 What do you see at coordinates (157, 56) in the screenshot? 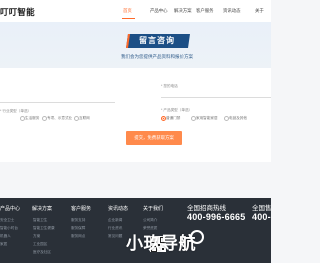
I see `page-subtitle: 我们会为您提供产品资料和报价方案` at bounding box center [157, 56].